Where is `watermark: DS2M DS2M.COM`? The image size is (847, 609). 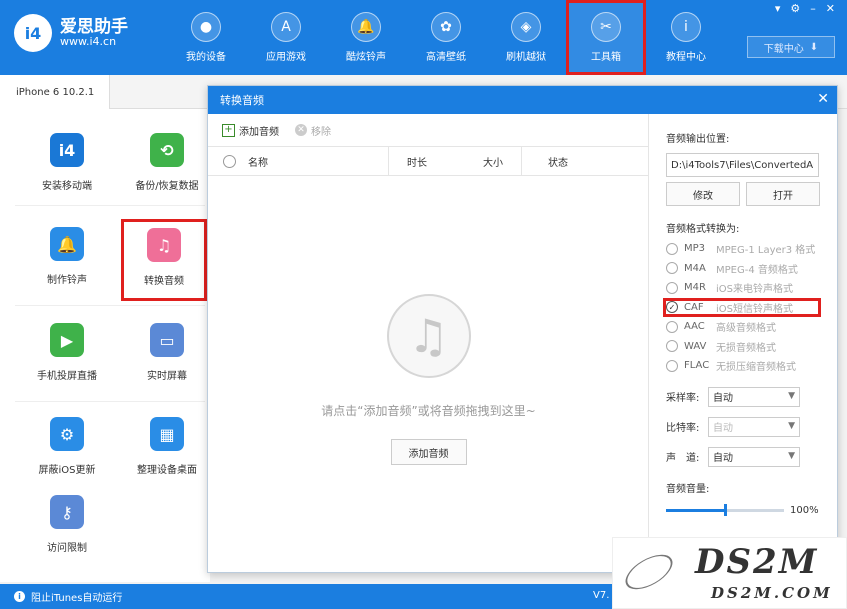 watermark: DS2M DS2M.COM is located at coordinates (729, 573).